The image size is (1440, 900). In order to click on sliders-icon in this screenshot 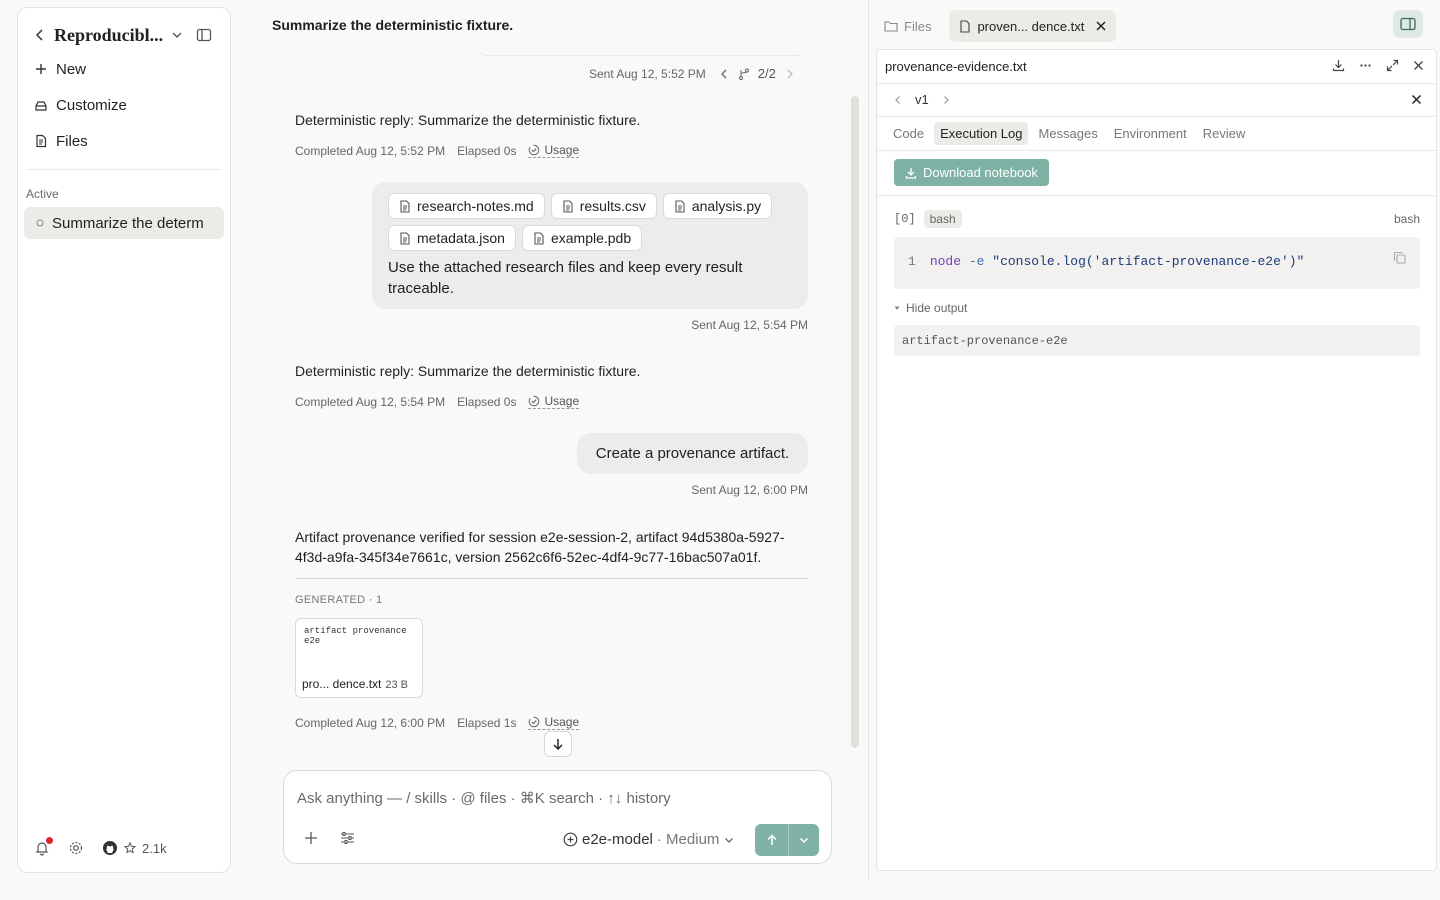, I will do `click(347, 838)`.